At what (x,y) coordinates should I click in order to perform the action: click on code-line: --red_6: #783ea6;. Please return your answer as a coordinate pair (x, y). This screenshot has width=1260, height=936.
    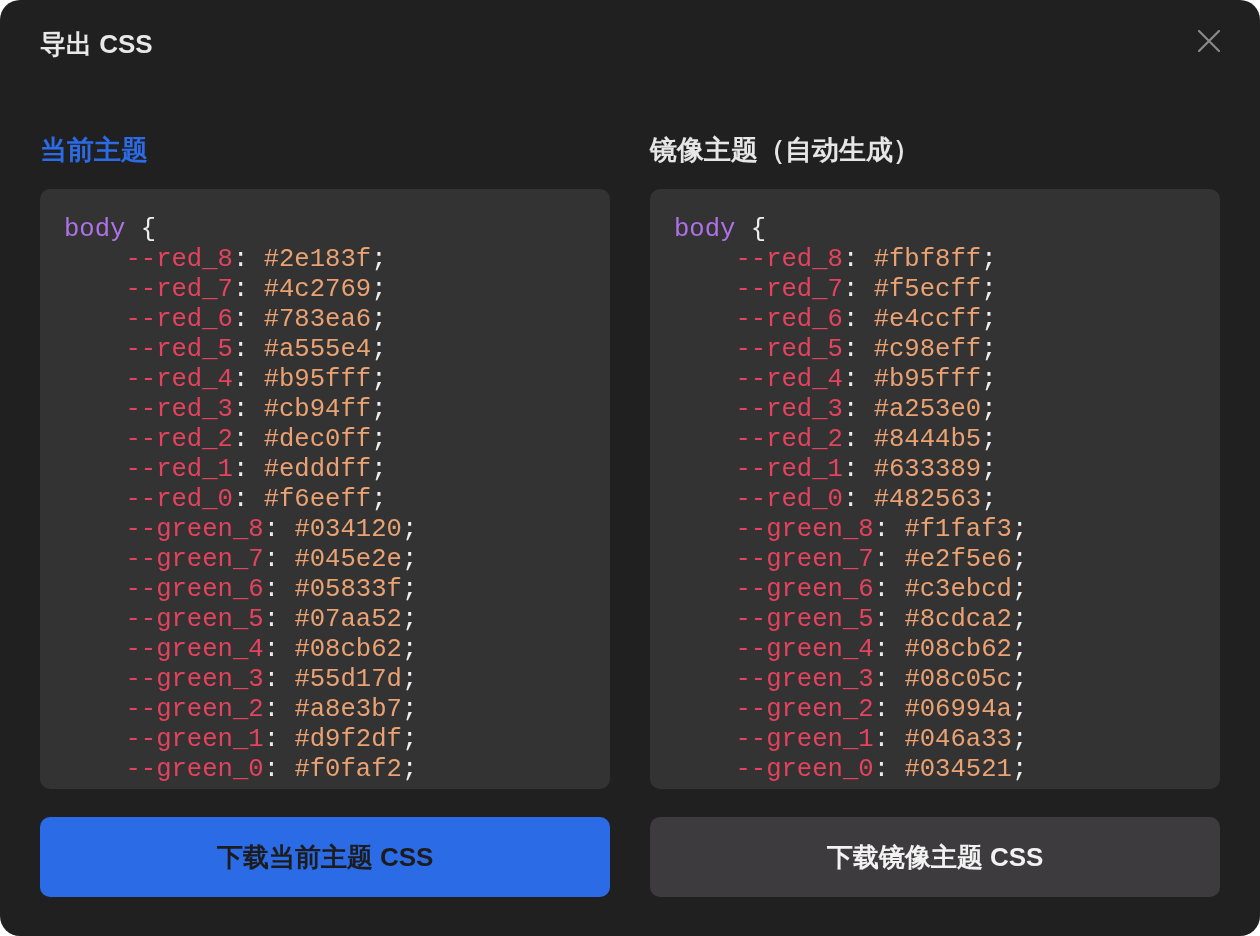
    Looking at the image, I should click on (256, 320).